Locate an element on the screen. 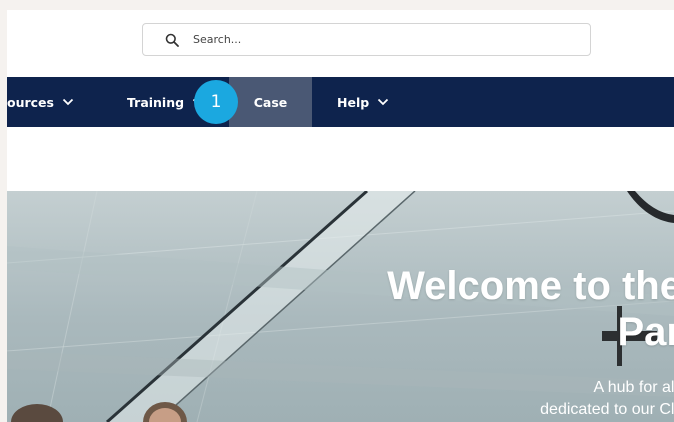 The width and height of the screenshot is (674, 422). hero-title: Welcome to the Par is located at coordinates (530, 309).